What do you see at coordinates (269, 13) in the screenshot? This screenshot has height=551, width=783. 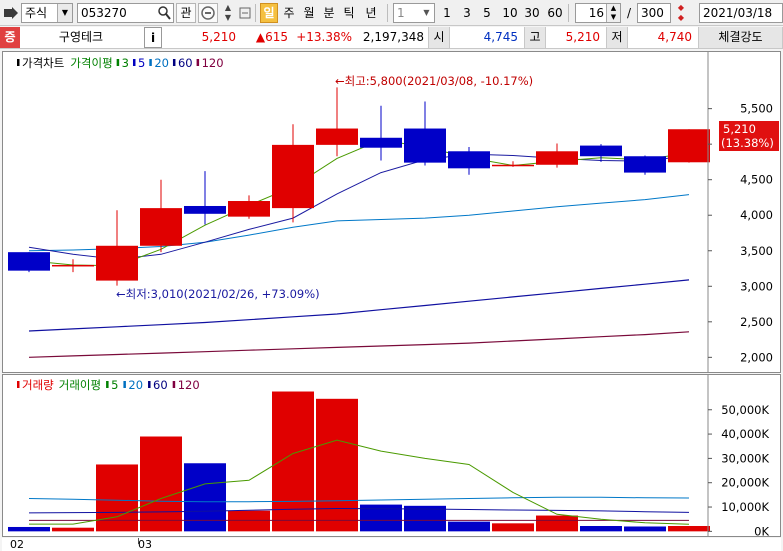 I see `period-daily-tab: 일` at bounding box center [269, 13].